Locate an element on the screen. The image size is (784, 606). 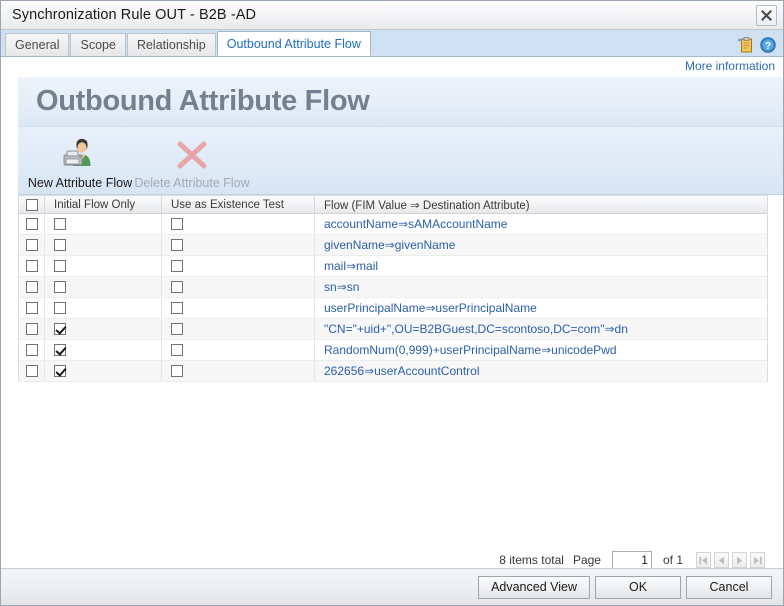
flow-cell: givenName⇒givenName is located at coordinates (541, 245).